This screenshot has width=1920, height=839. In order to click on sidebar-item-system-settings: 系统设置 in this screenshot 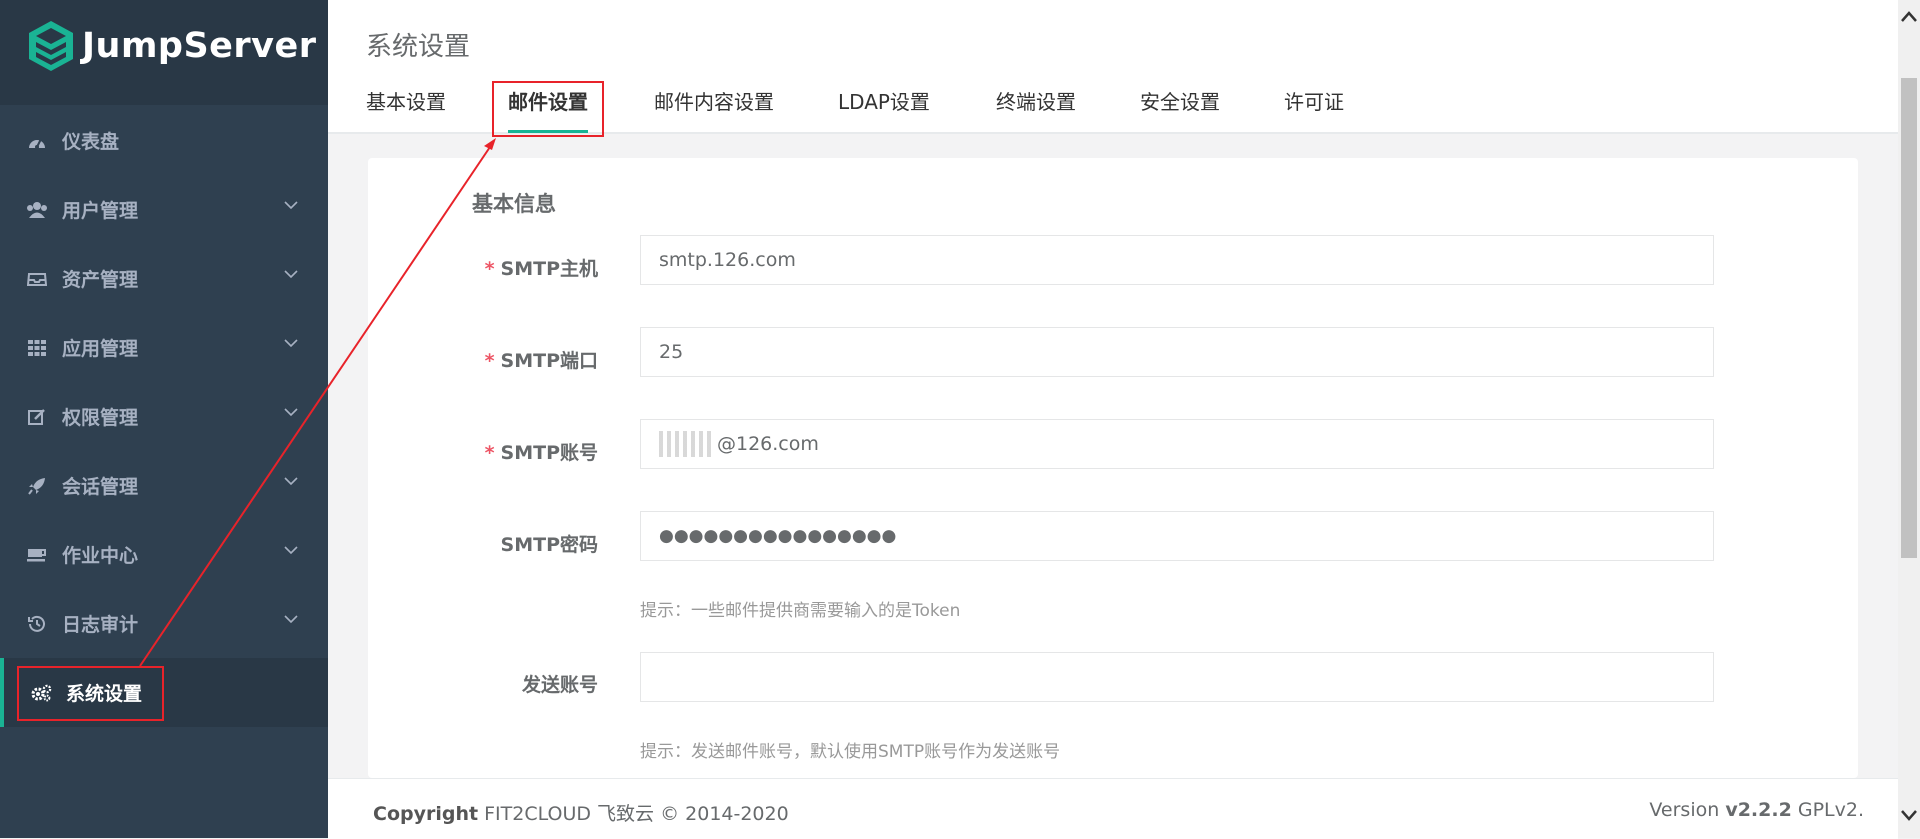, I will do `click(164, 692)`.